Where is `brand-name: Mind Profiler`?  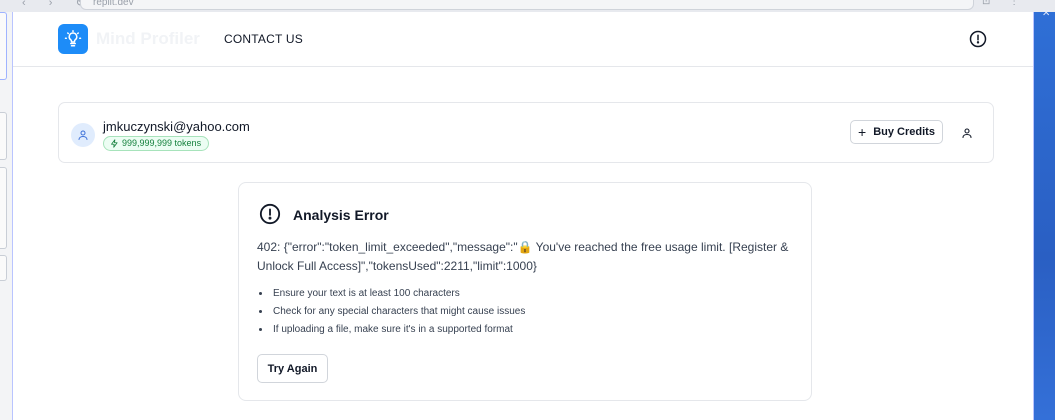
brand-name: Mind Profiler is located at coordinates (148, 39).